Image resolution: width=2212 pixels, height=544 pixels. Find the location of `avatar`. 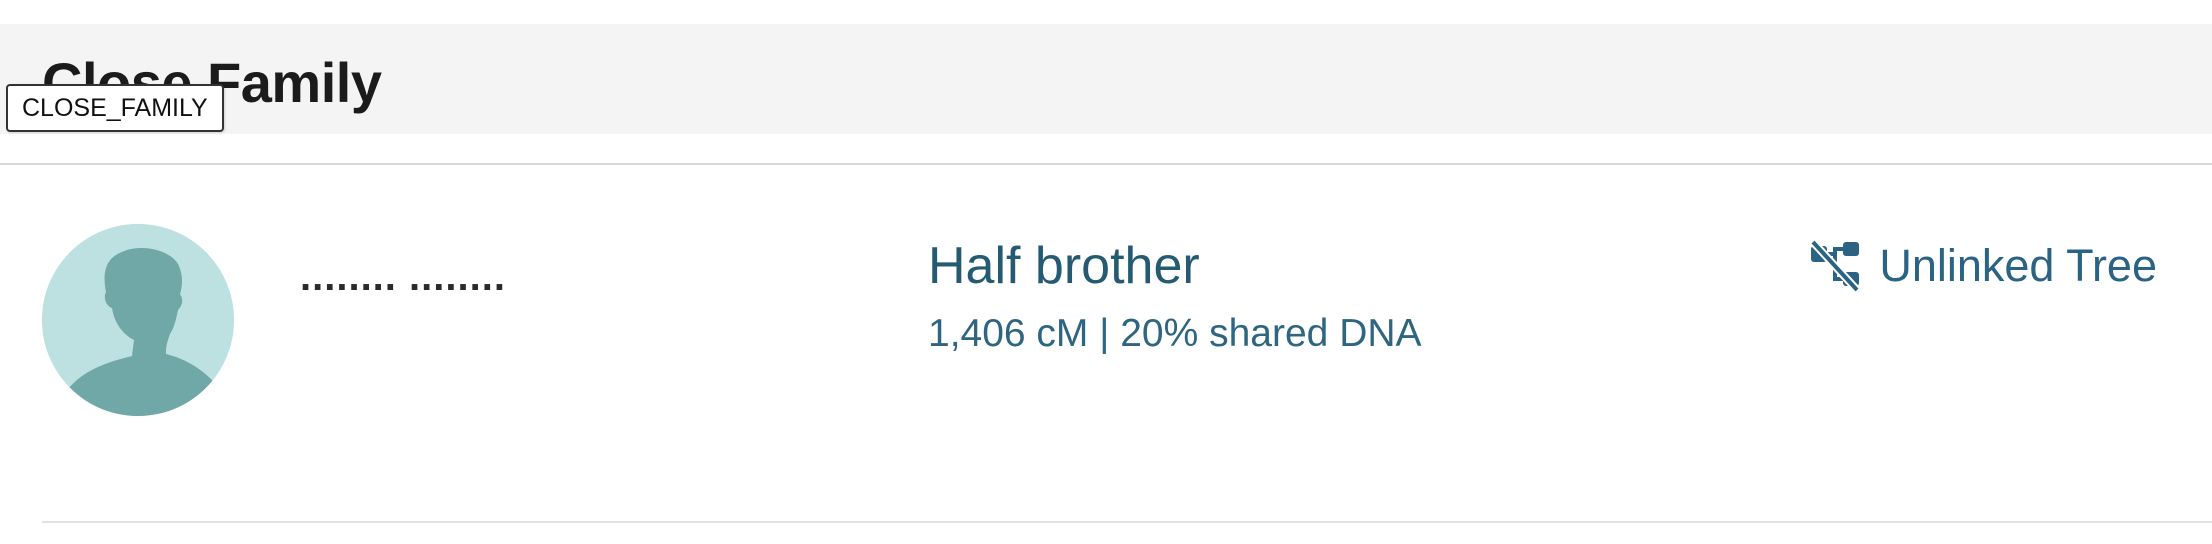

avatar is located at coordinates (138, 320).